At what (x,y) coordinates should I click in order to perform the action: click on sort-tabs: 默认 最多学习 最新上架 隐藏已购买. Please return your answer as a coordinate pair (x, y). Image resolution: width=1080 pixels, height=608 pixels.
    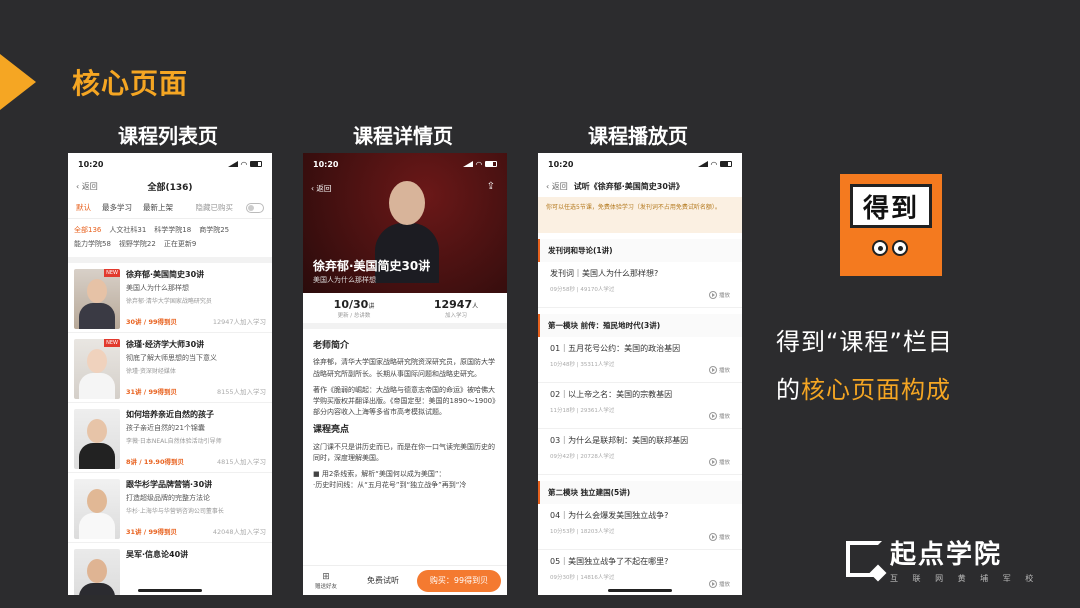
    Looking at the image, I should click on (170, 208).